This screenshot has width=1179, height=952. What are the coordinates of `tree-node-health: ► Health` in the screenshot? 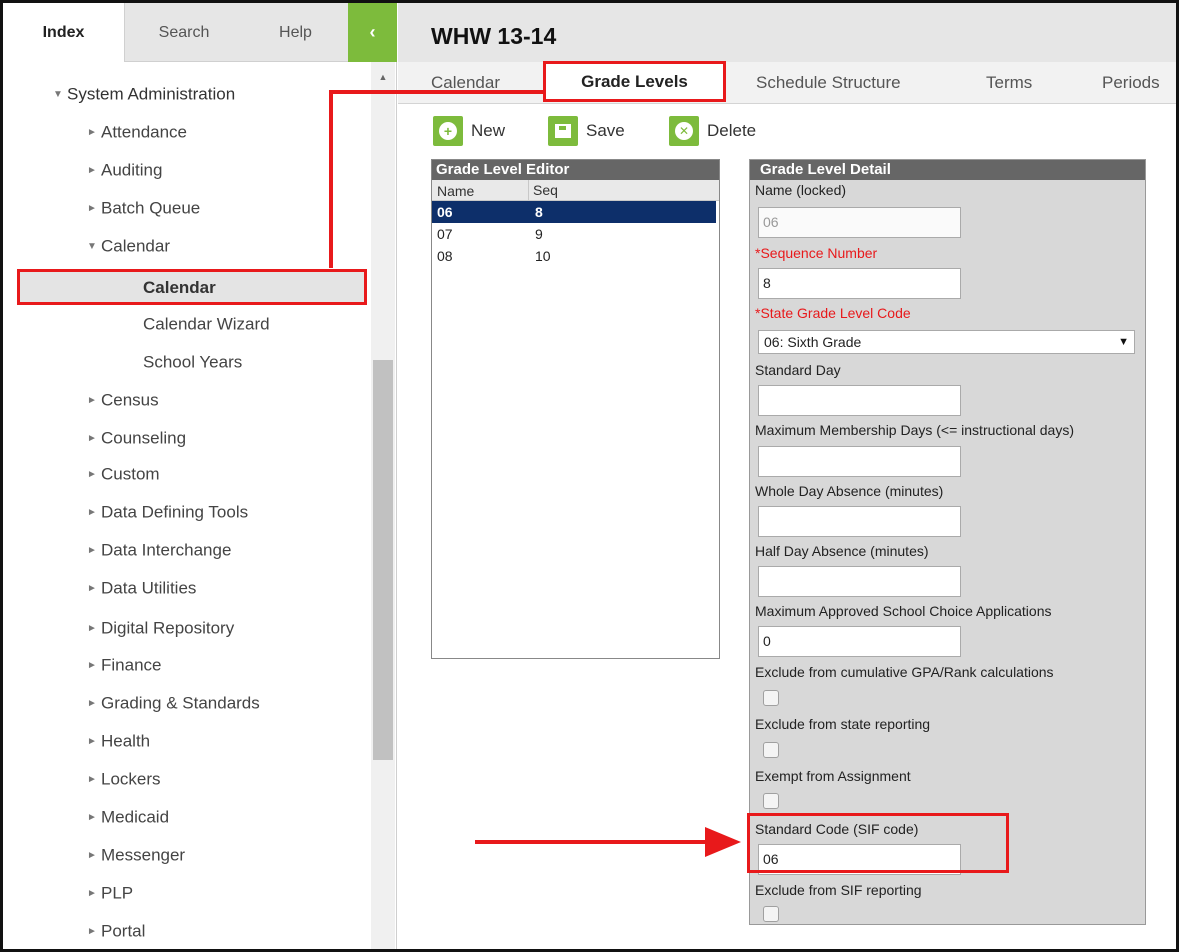 It's located at (118, 741).